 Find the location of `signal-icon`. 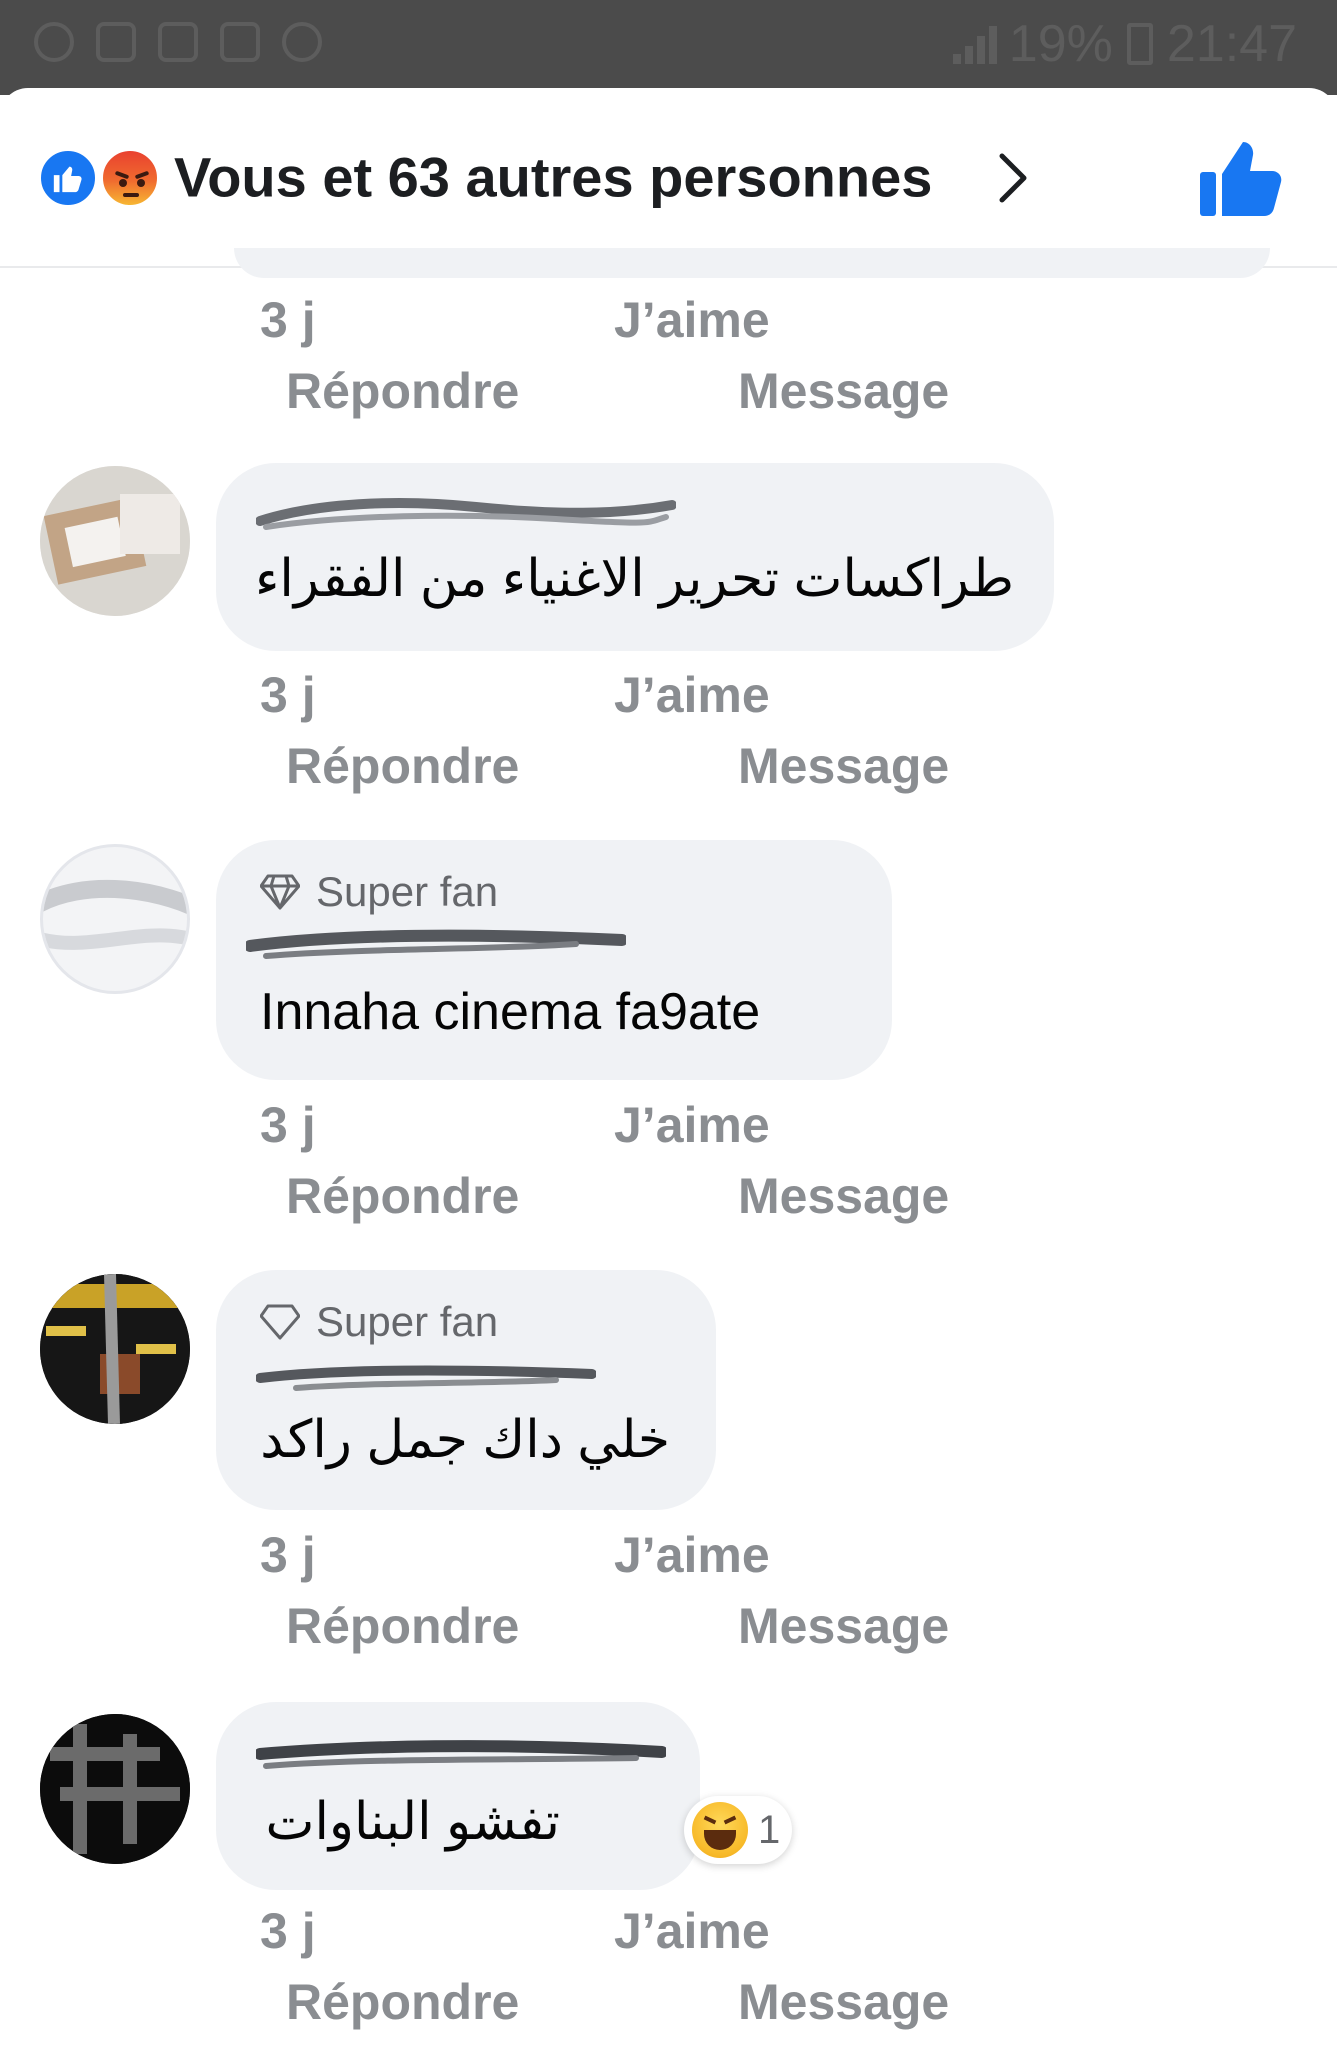

signal-icon is located at coordinates (973, 44).